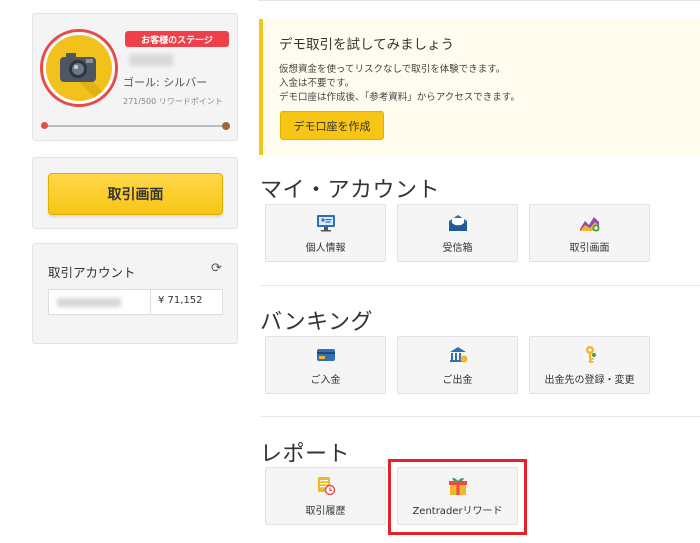 The height and width of the screenshot is (543, 700). Describe the element at coordinates (165, 82) in the screenshot. I see `goal-label: ゴール: シルバー` at that location.